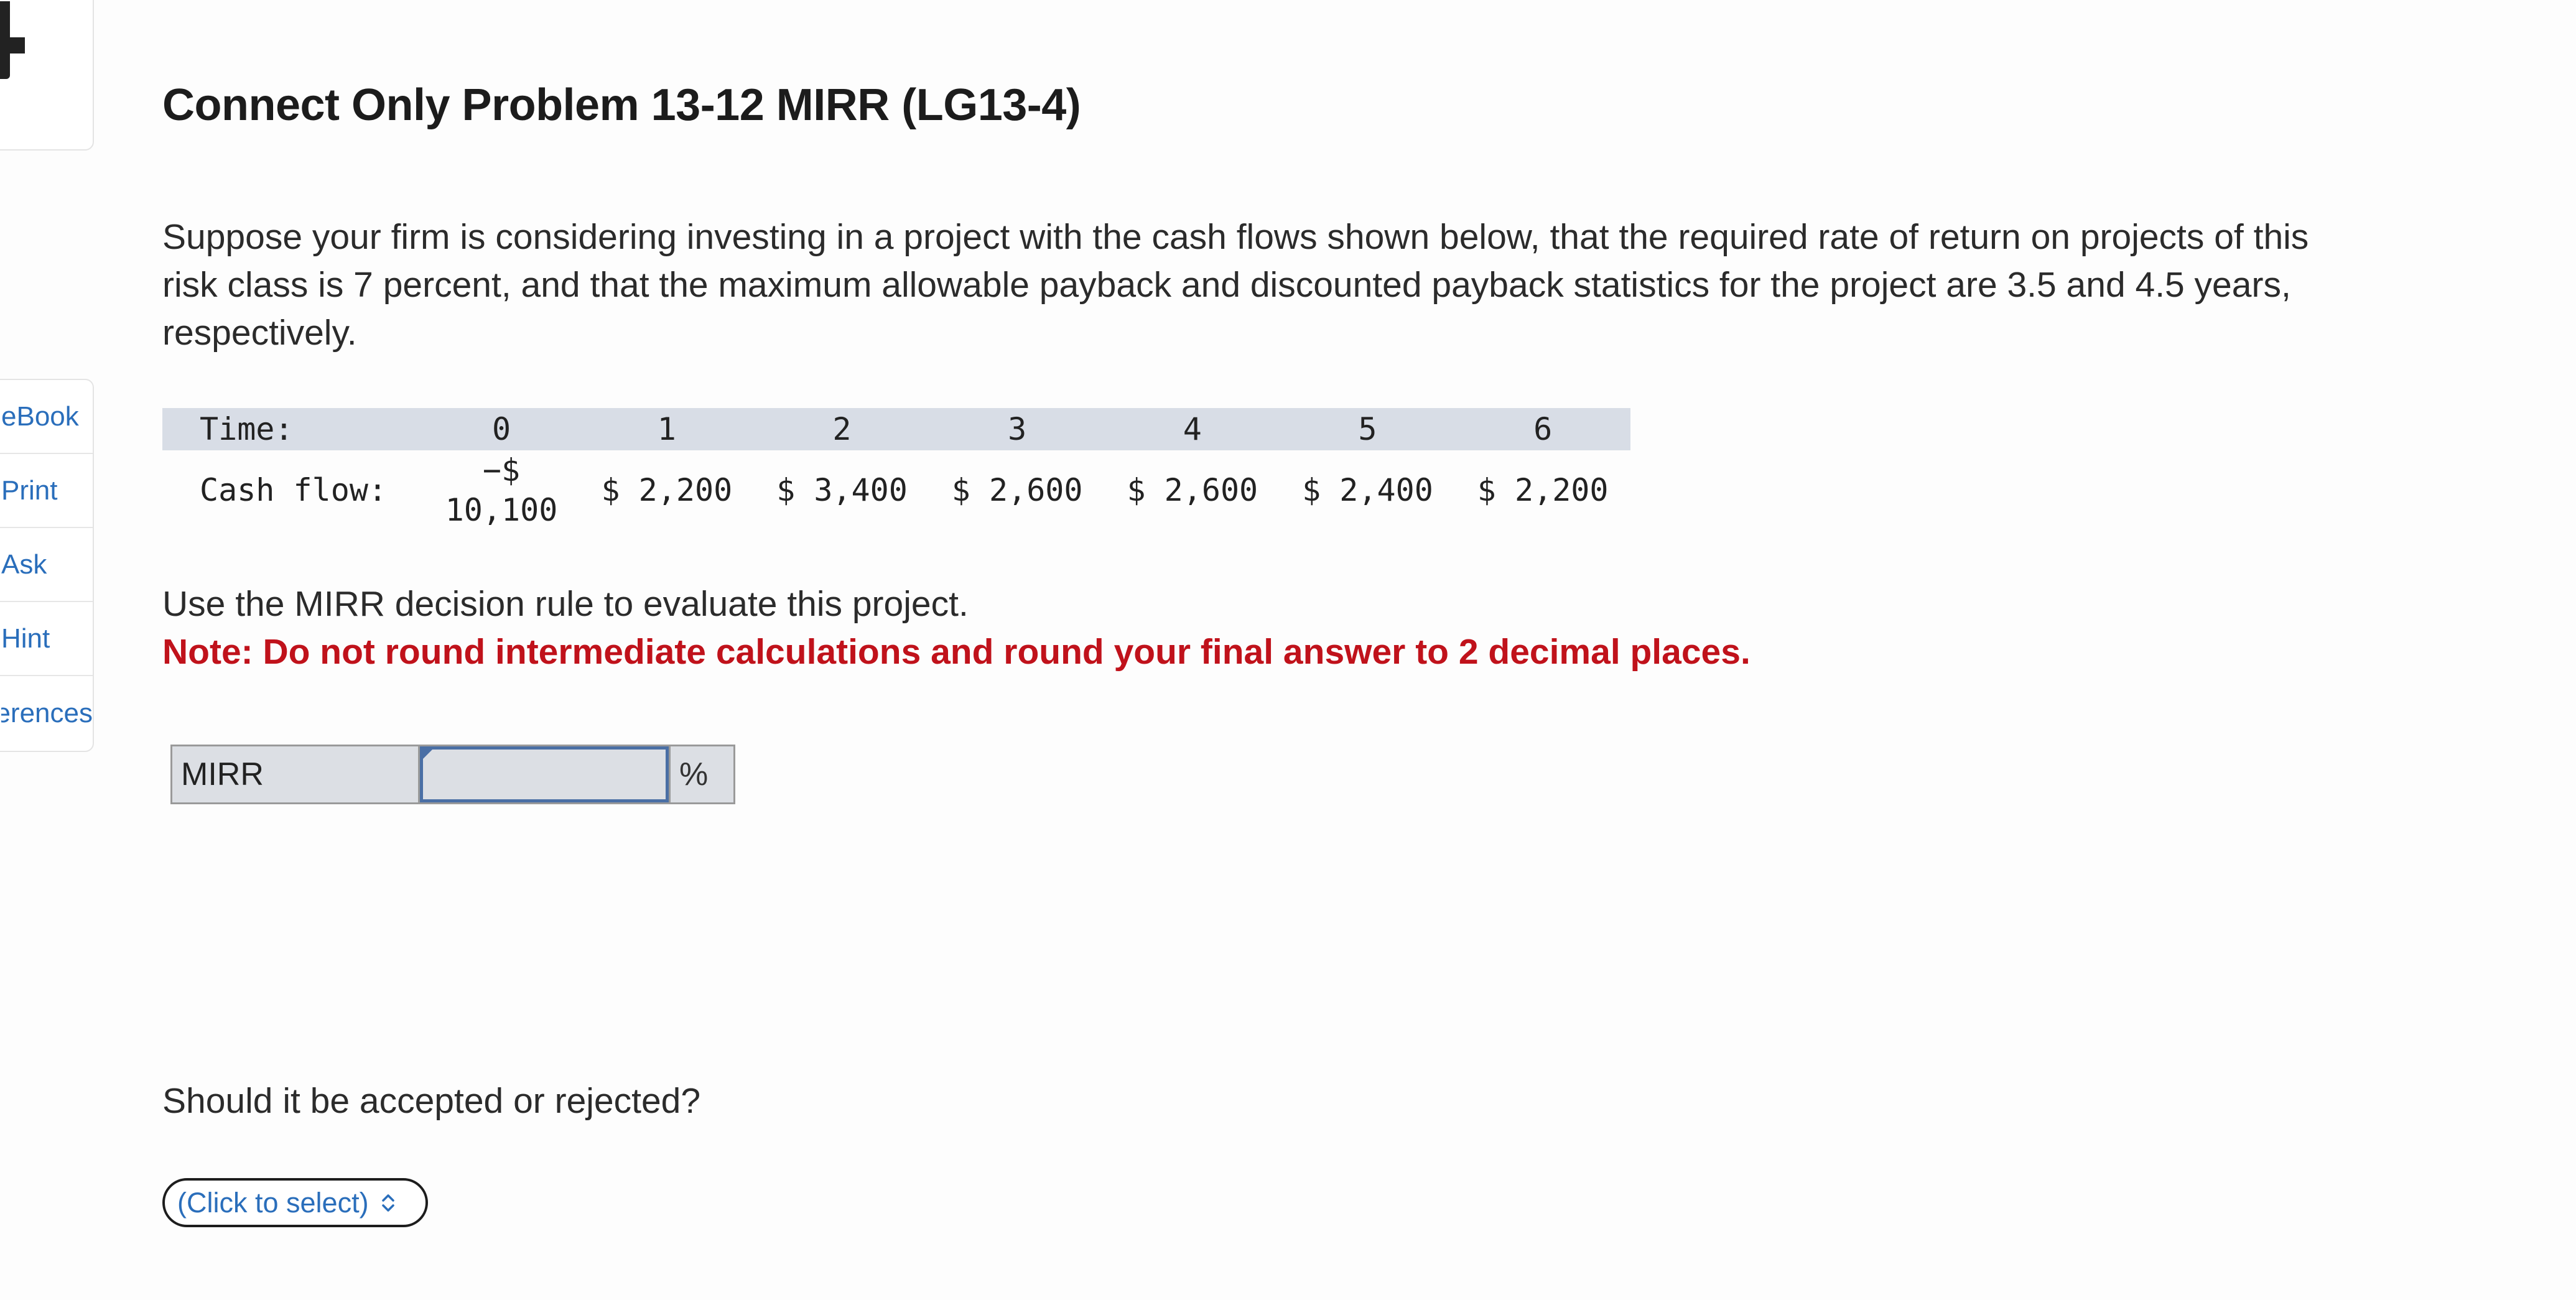 The image size is (2576, 1300). I want to click on period-header: 2, so click(842, 429).